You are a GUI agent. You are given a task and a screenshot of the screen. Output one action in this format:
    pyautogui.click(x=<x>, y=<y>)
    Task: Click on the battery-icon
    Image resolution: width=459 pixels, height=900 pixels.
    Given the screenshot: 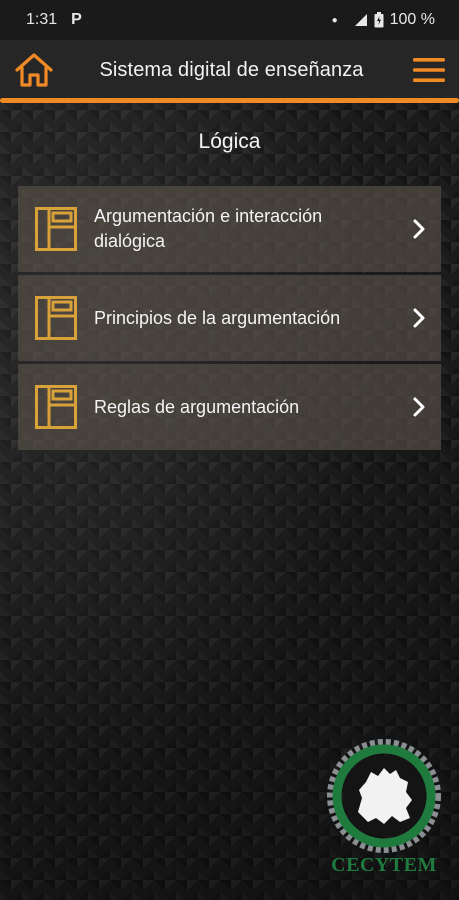 What is the action you would take?
    pyautogui.click(x=379, y=20)
    